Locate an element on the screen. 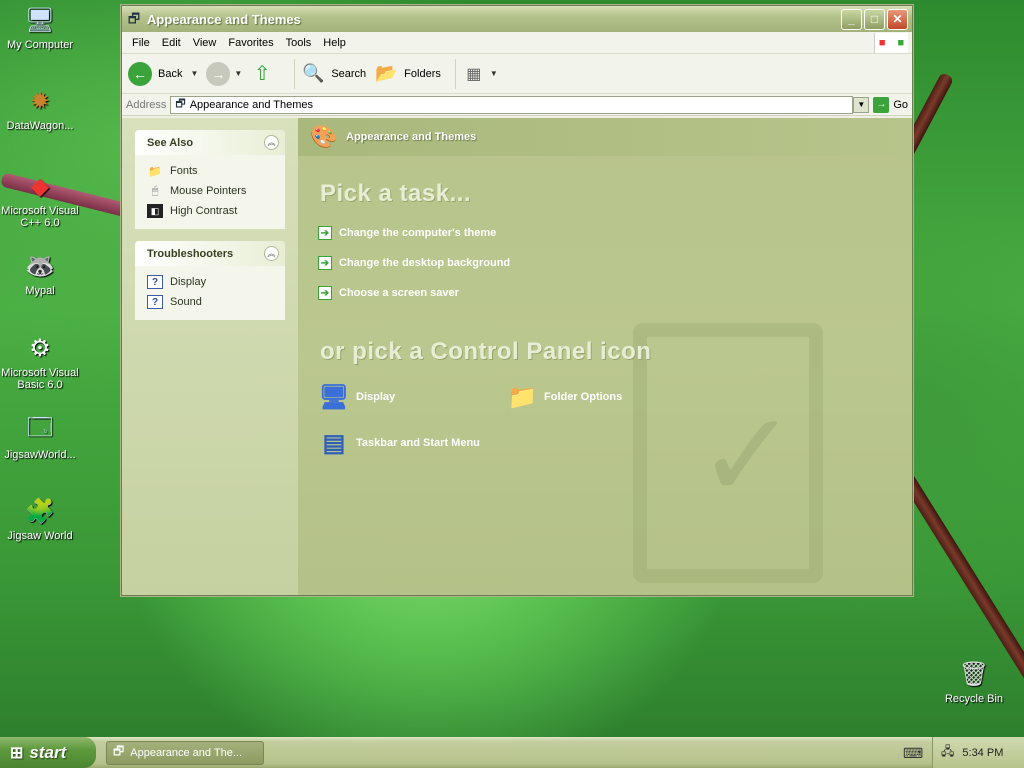  see-also-high-contrast: ◧ High Contrast is located at coordinates (210, 211).